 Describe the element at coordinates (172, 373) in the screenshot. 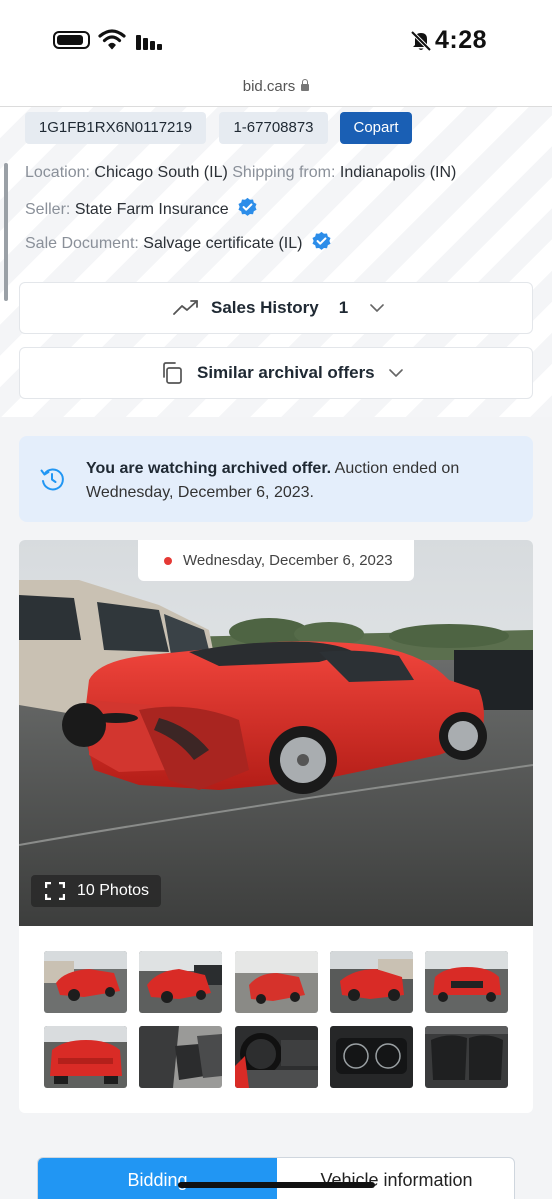

I see `copy-icon` at that location.